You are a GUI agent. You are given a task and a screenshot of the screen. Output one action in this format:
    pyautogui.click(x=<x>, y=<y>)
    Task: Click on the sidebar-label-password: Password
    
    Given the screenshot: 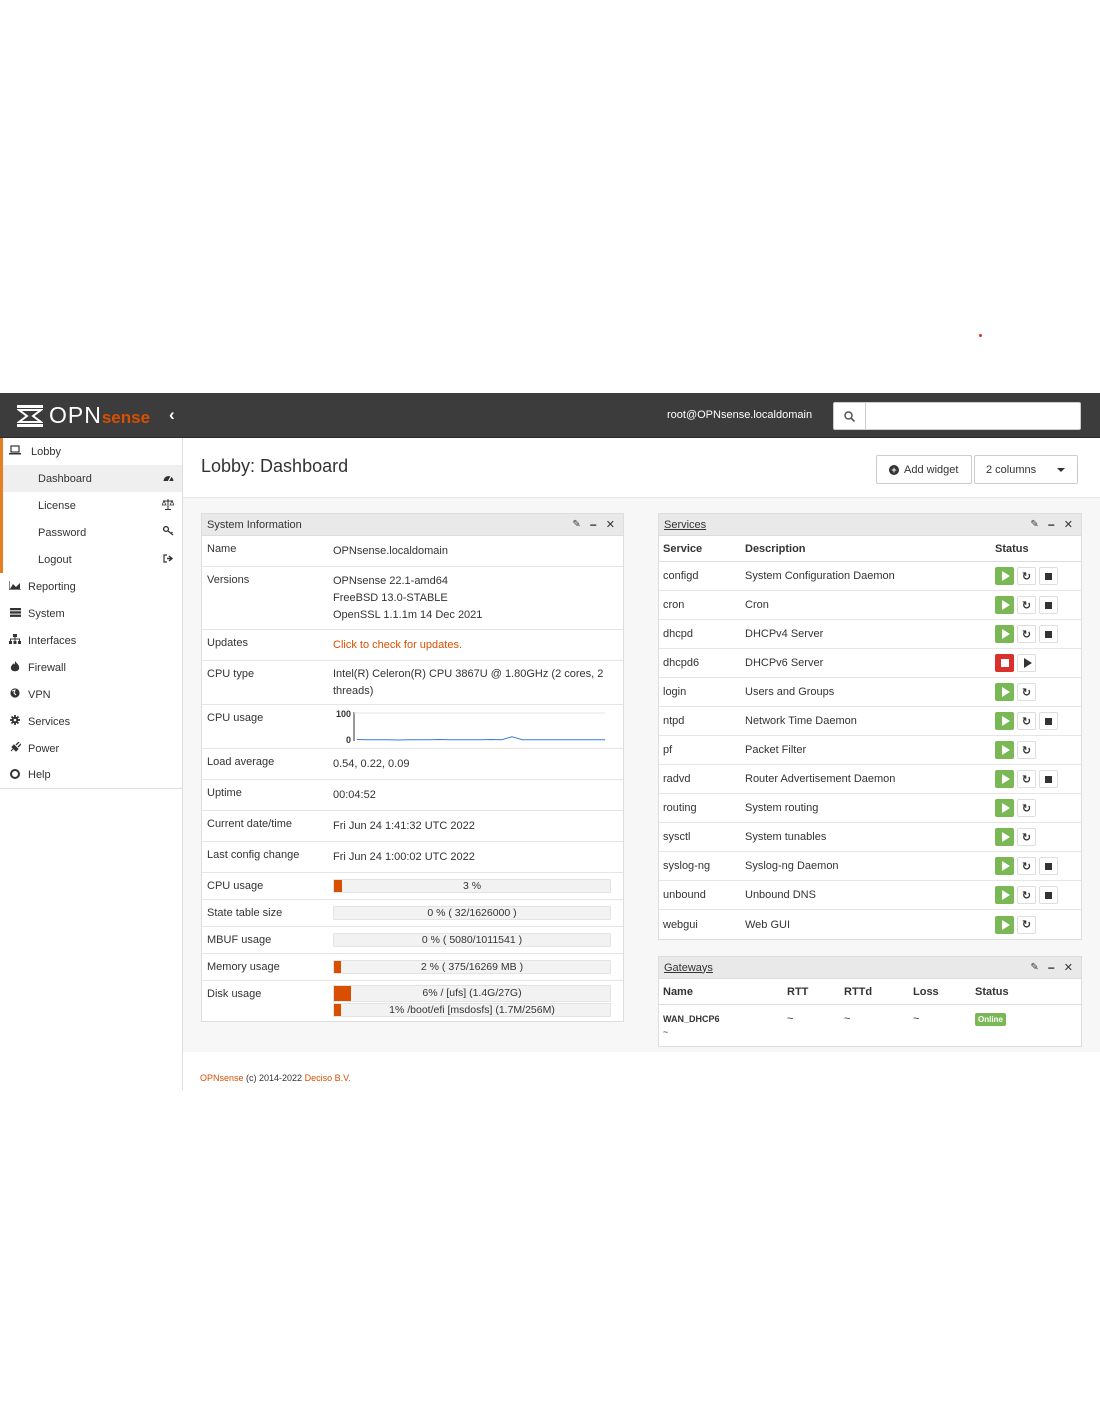 What is the action you would take?
    pyautogui.click(x=62, y=532)
    